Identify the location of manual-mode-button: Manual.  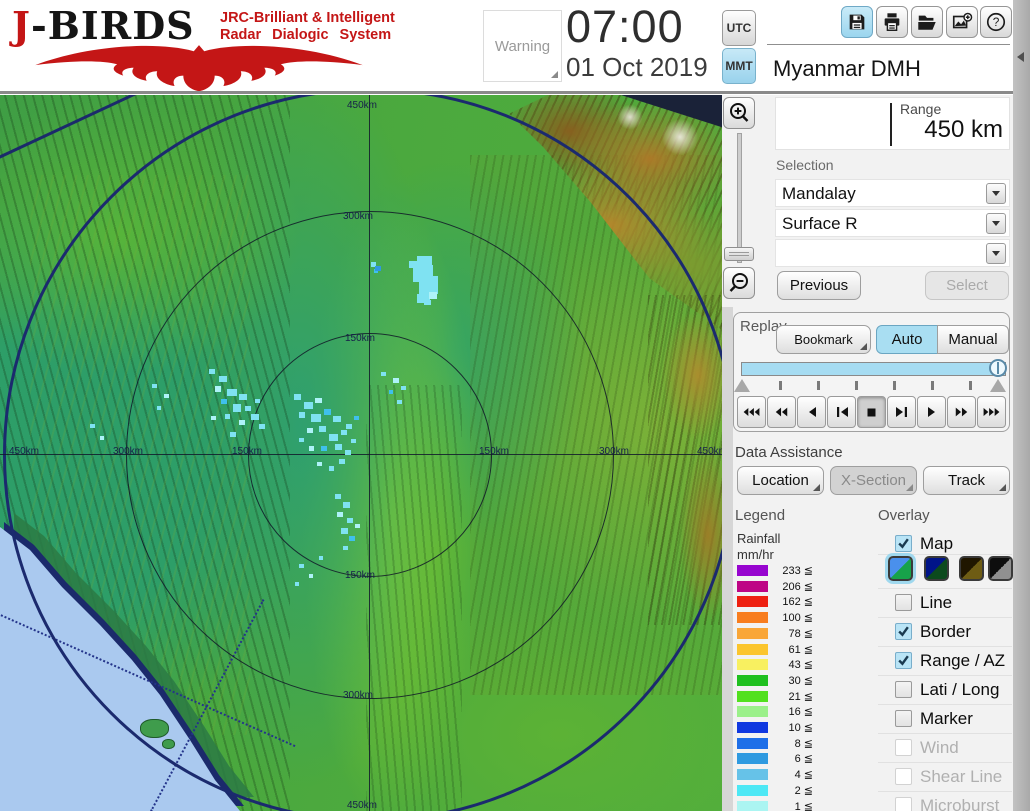
(973, 339).